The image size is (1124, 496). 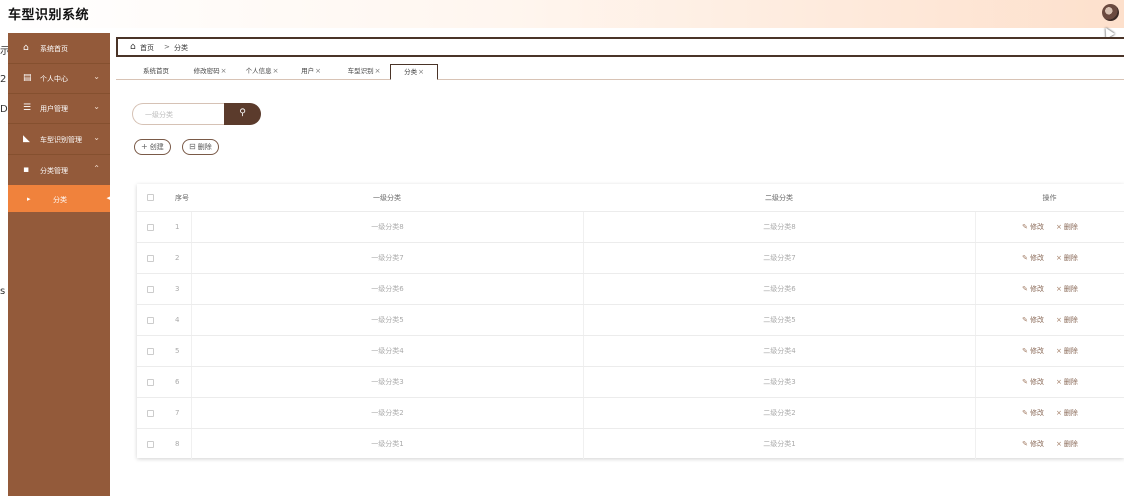 I want to click on tab-label: 个人信息, so click(x=258, y=71).